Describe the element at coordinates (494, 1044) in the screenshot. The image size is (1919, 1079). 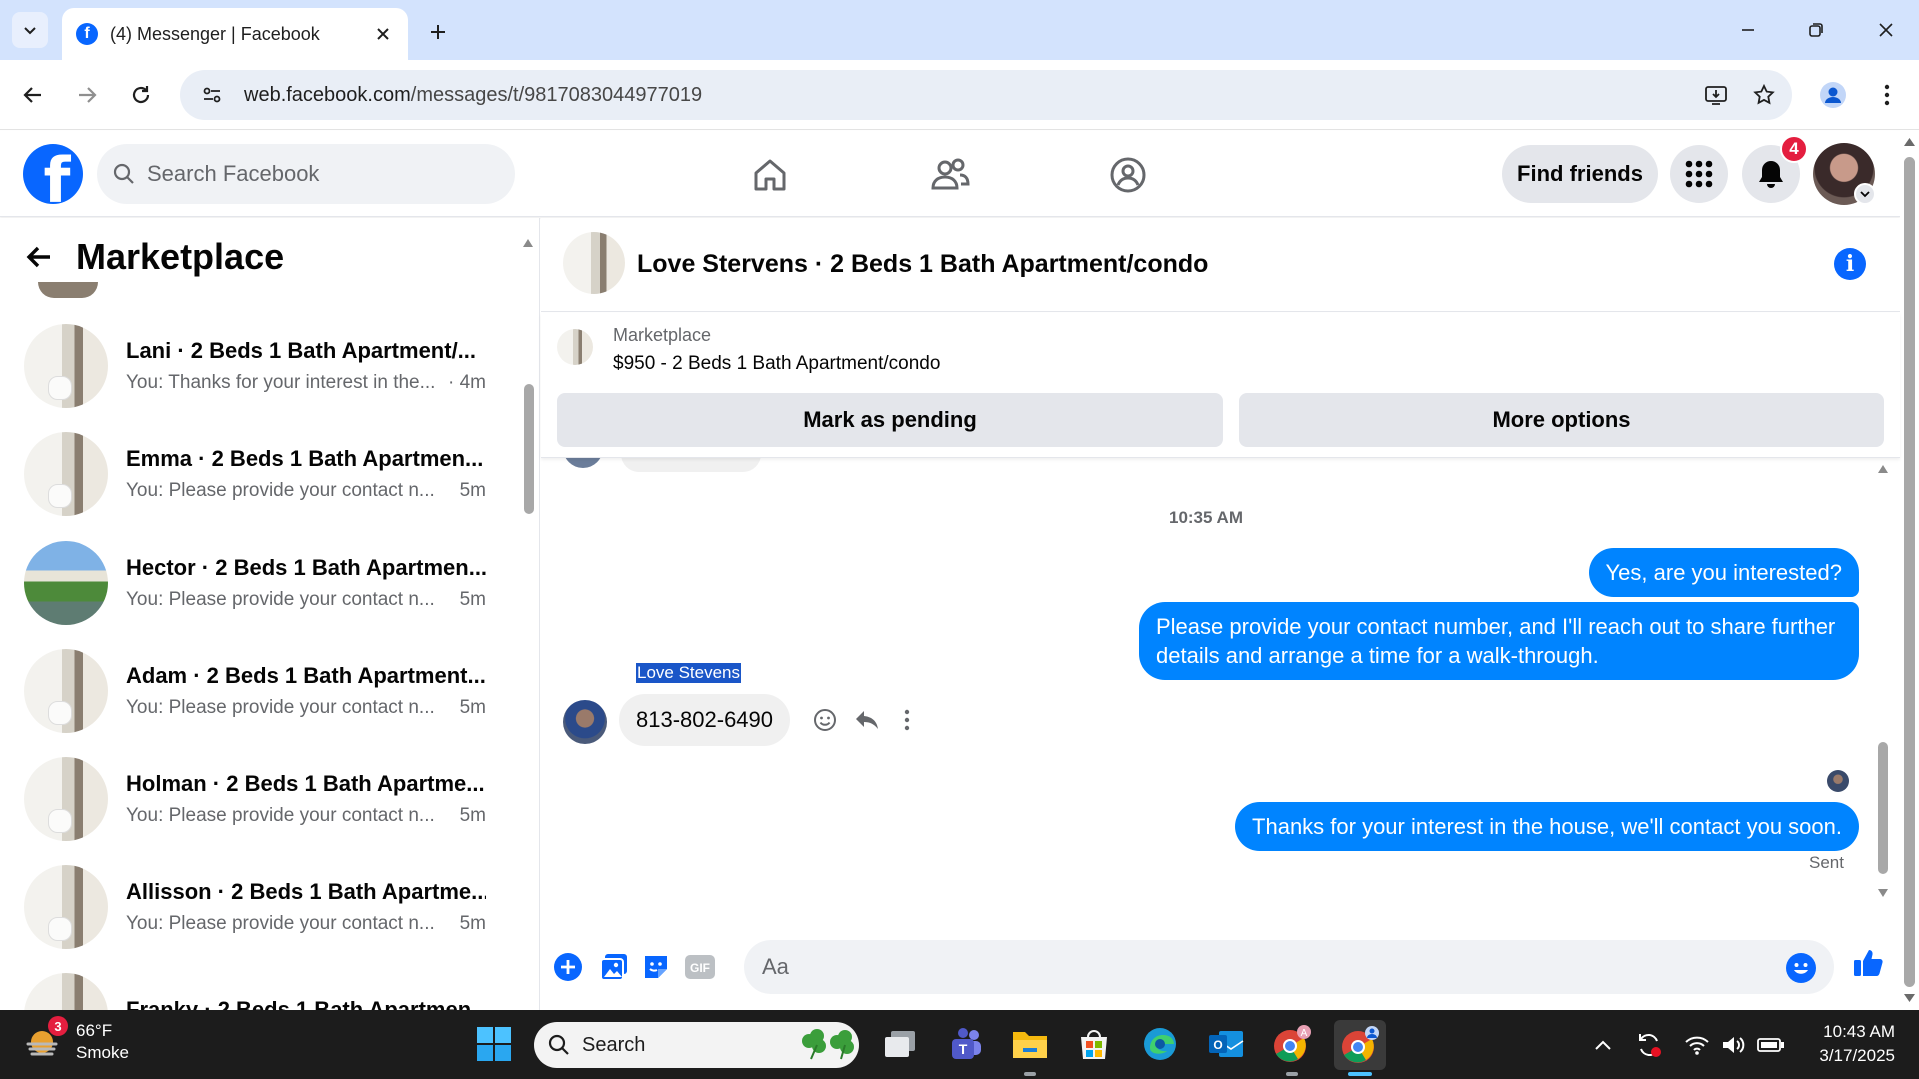
I see `start-button` at that location.